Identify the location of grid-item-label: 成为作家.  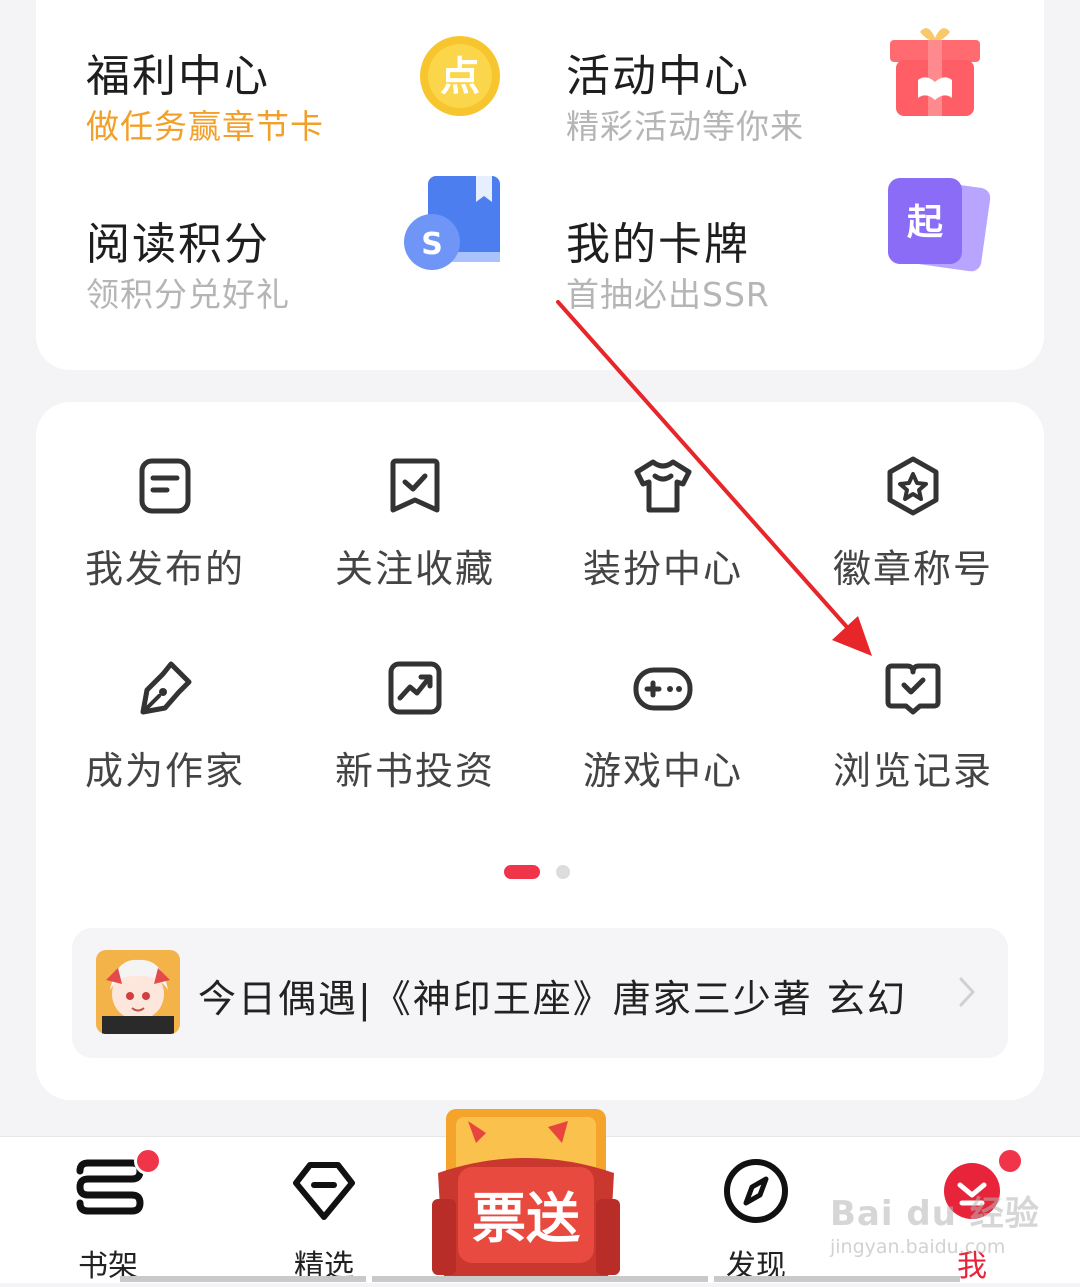
(164, 771).